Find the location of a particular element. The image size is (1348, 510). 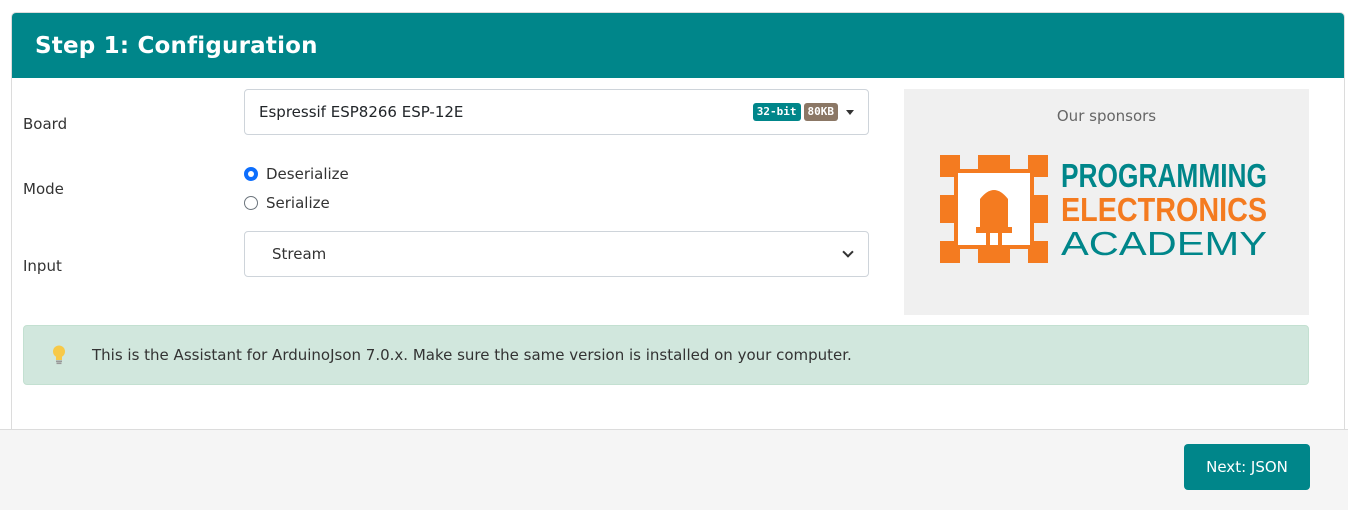

radio-serialize is located at coordinates (251, 202).